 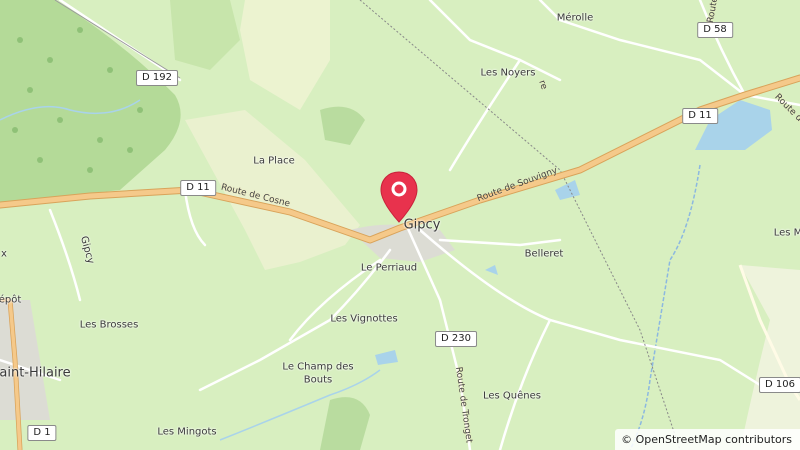 What do you see at coordinates (456, 339) in the screenshot?
I see `road-shield-d230: D 230` at bounding box center [456, 339].